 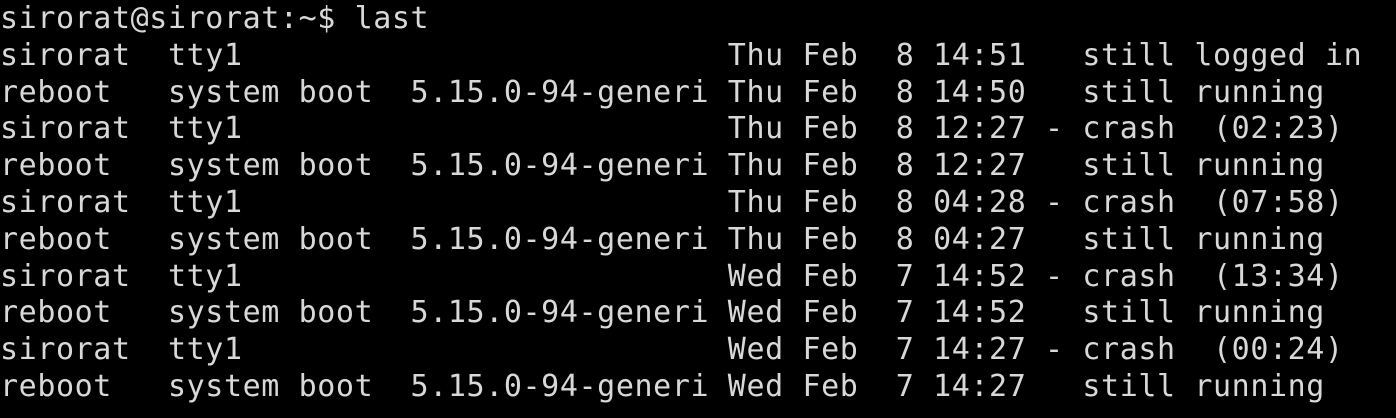 I want to click on command-prompt-line: sirorat@sirorat:~$ last, so click(x=215, y=18).